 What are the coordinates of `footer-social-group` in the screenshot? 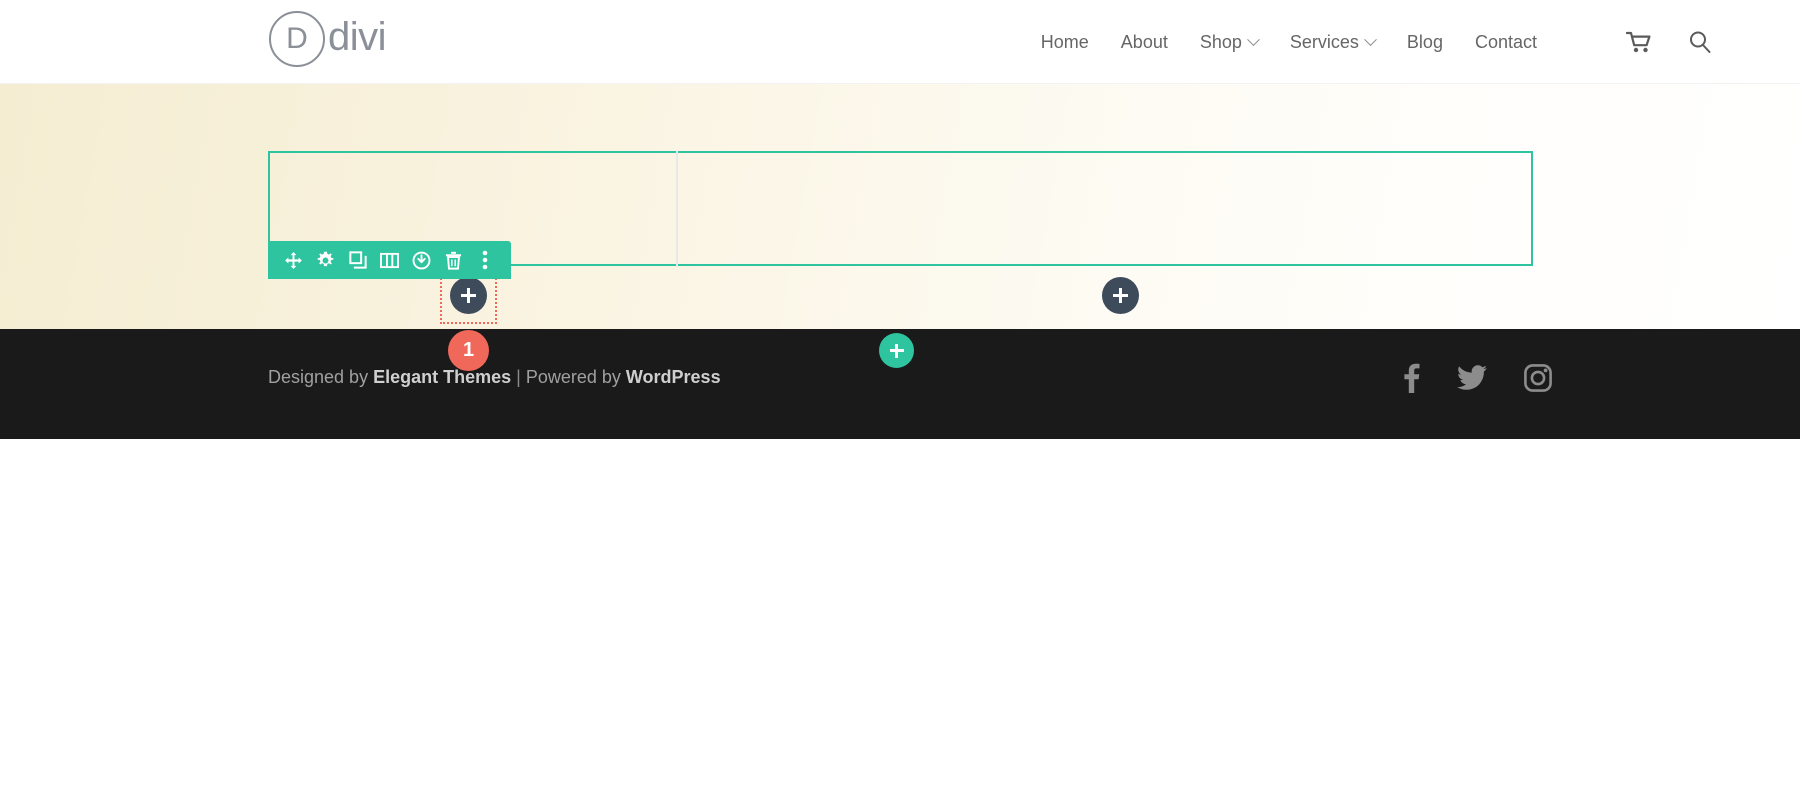 It's located at (1477, 378).